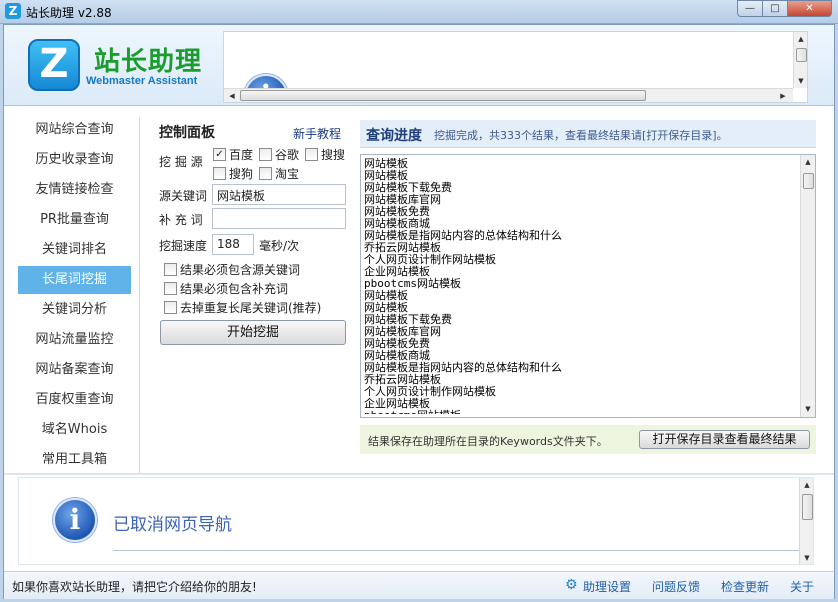  Describe the element at coordinates (148, 62) in the screenshot. I see `brand-name: 站长助理` at that location.